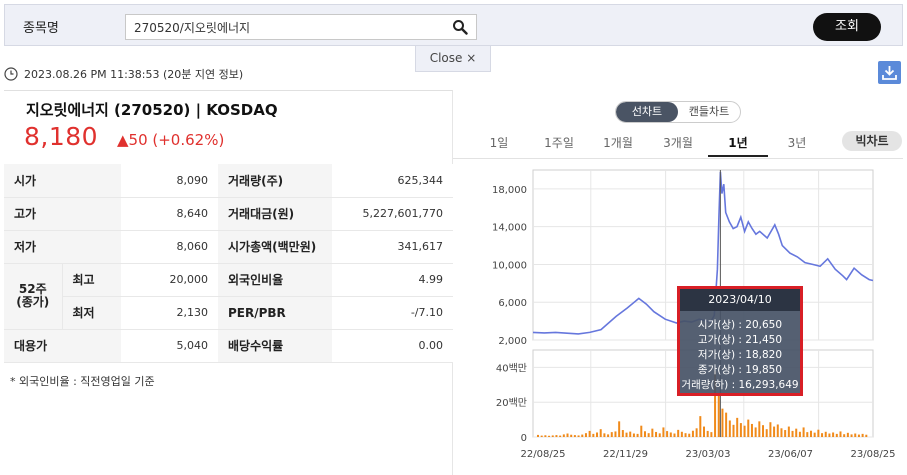  Describe the element at coordinates (169, 214) in the screenshot. I see `info-value: 8,640` at that location.